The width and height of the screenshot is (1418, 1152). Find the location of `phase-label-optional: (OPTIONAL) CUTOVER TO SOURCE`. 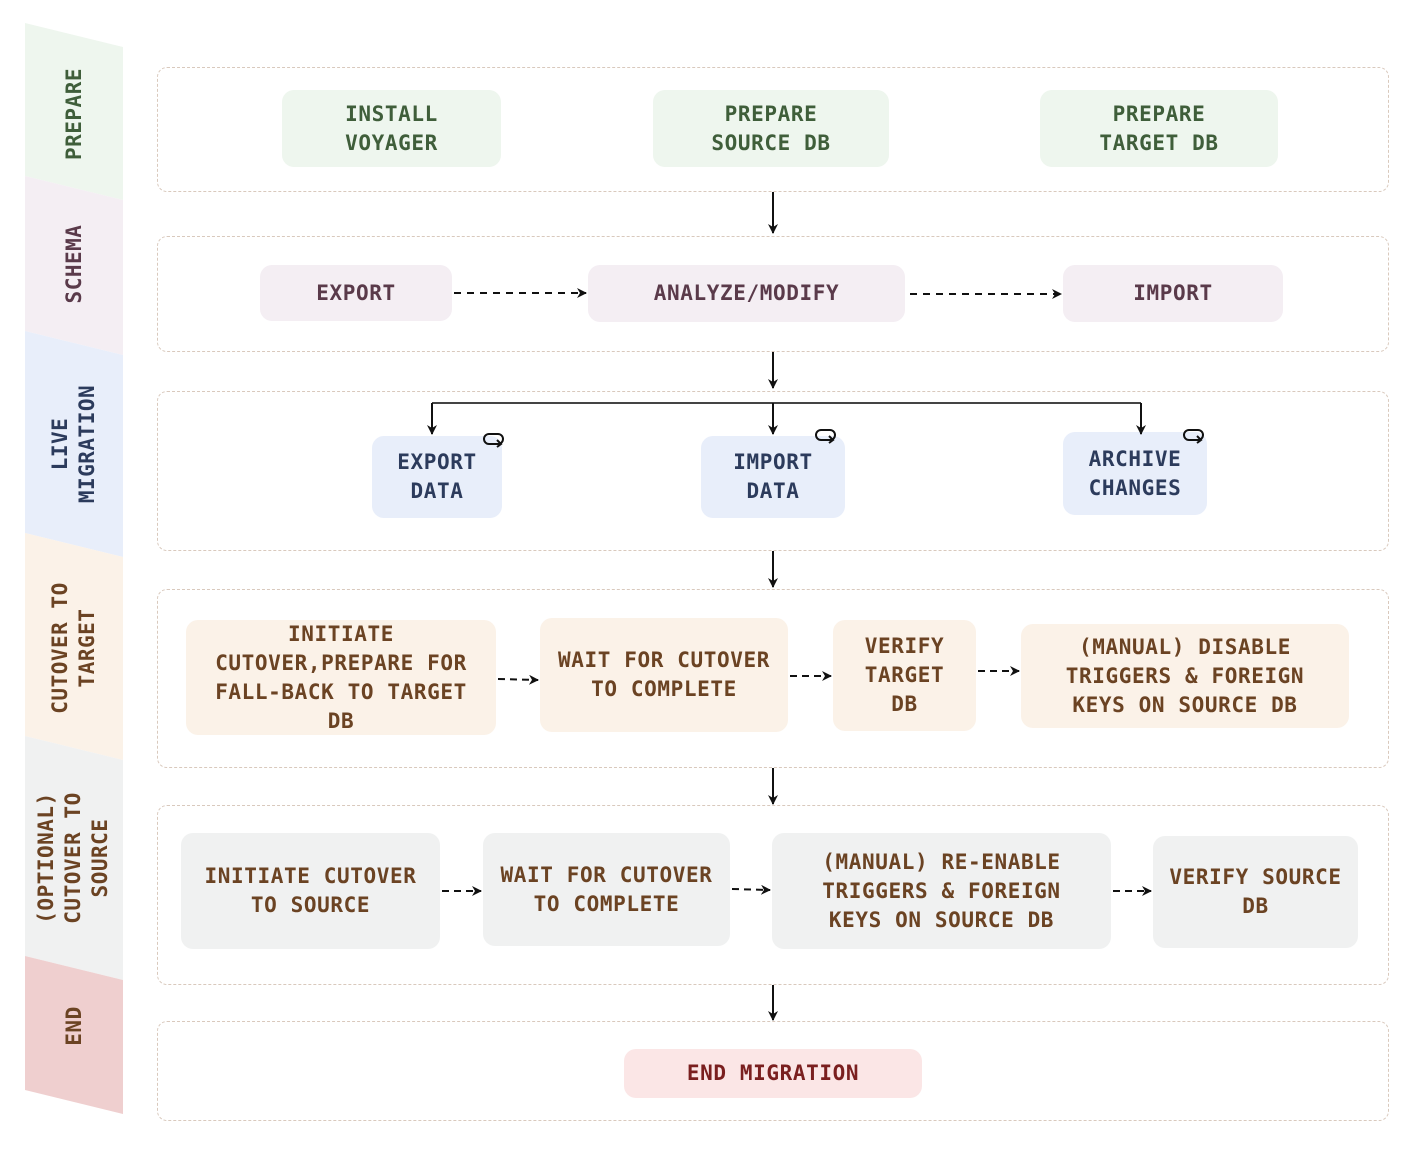

phase-label-optional: (OPTIONAL) CUTOVER TO SOURCE is located at coordinates (72, 858).